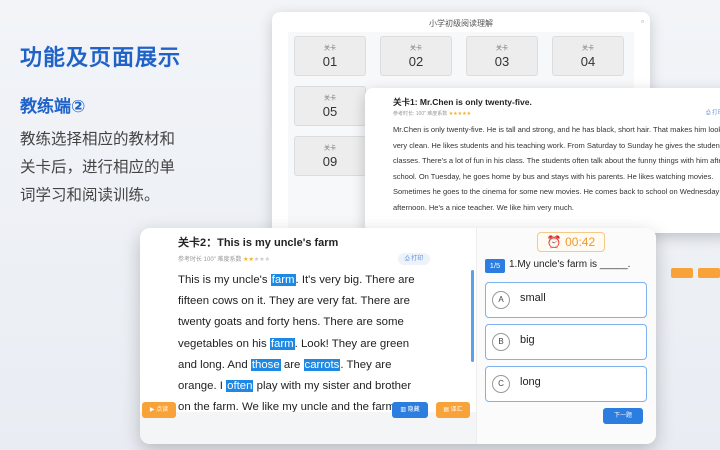 The width and height of the screenshot is (720, 450). What do you see at coordinates (248, 260) in the screenshot?
I see `difficulty-stars: ★★` at bounding box center [248, 260].